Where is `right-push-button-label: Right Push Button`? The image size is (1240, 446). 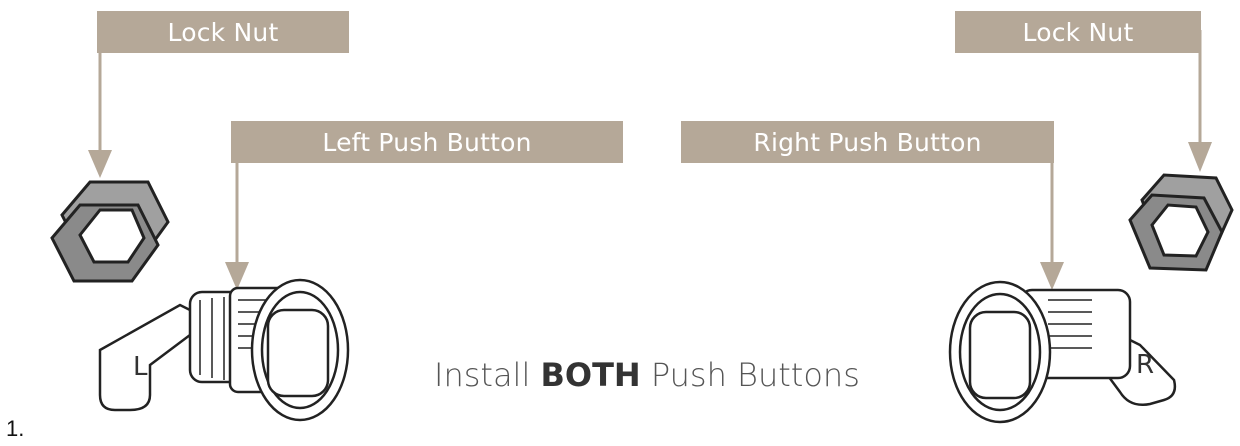 right-push-button-label: Right Push Button is located at coordinates (867, 142).